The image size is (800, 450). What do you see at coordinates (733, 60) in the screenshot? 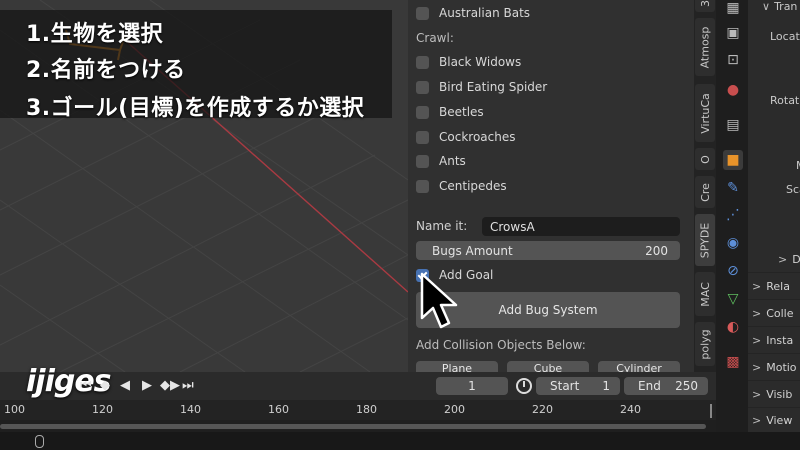
I see `output-icon: ⊡` at bounding box center [733, 60].